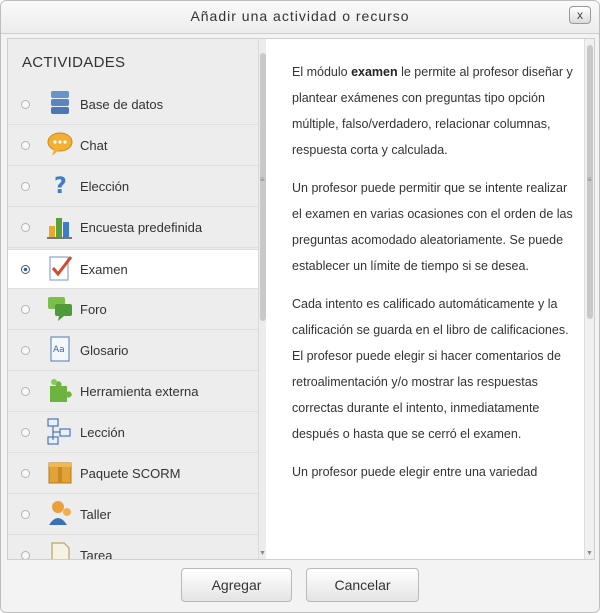  What do you see at coordinates (74, 62) in the screenshot?
I see `section-heading: ACTIVIDADES` at bounding box center [74, 62].